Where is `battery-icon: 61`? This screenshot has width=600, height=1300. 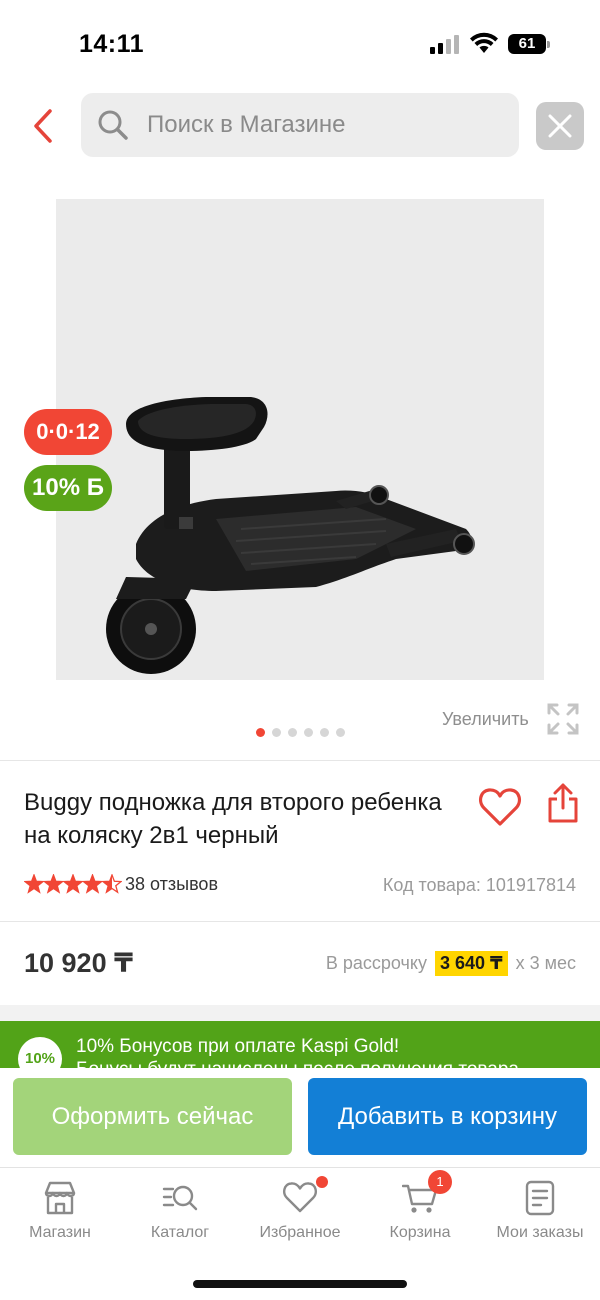 battery-icon: 61 is located at coordinates (529, 44).